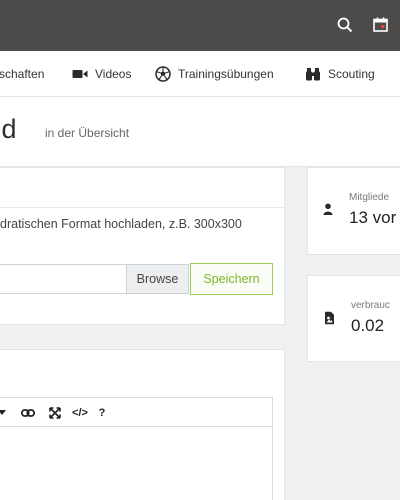 The image size is (400, 500). I want to click on stat-value: 0.02, so click(368, 325).